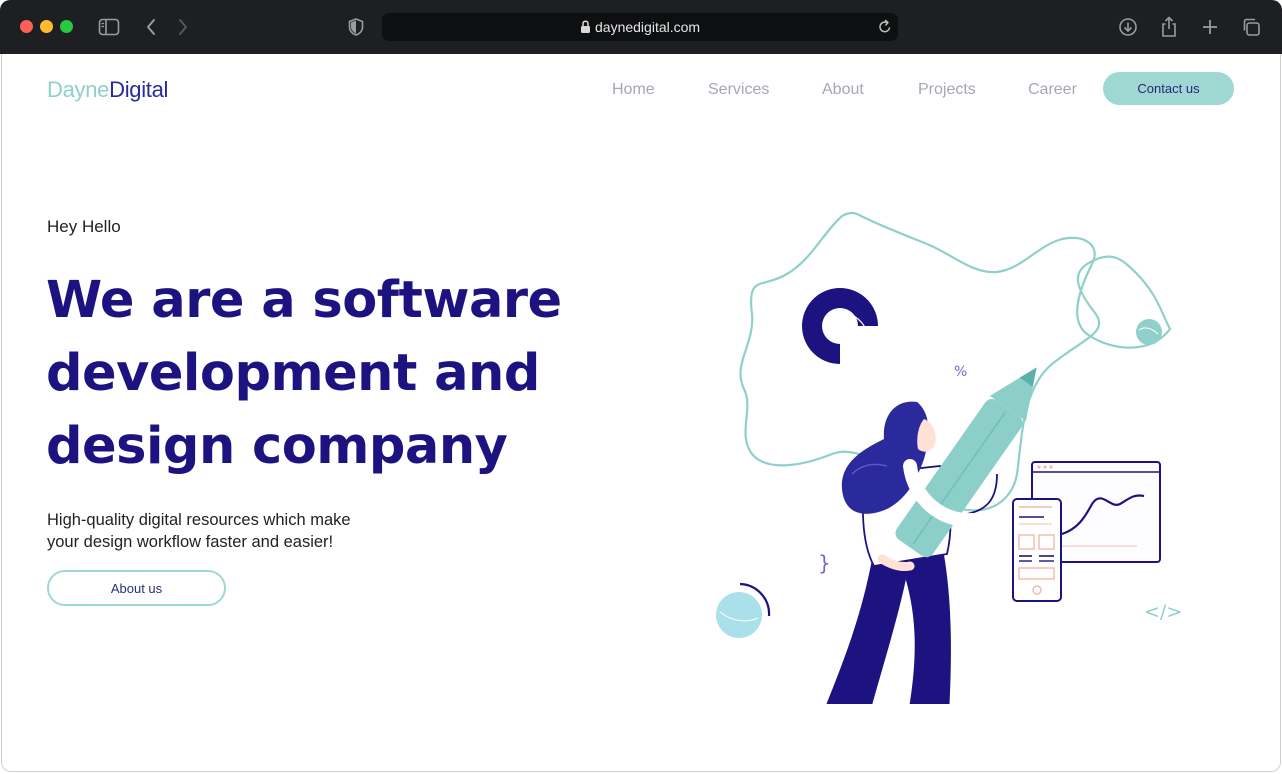 Image resolution: width=1282 pixels, height=774 pixels. What do you see at coordinates (1168, 88) in the screenshot?
I see `contact-us-button: Contact us` at bounding box center [1168, 88].